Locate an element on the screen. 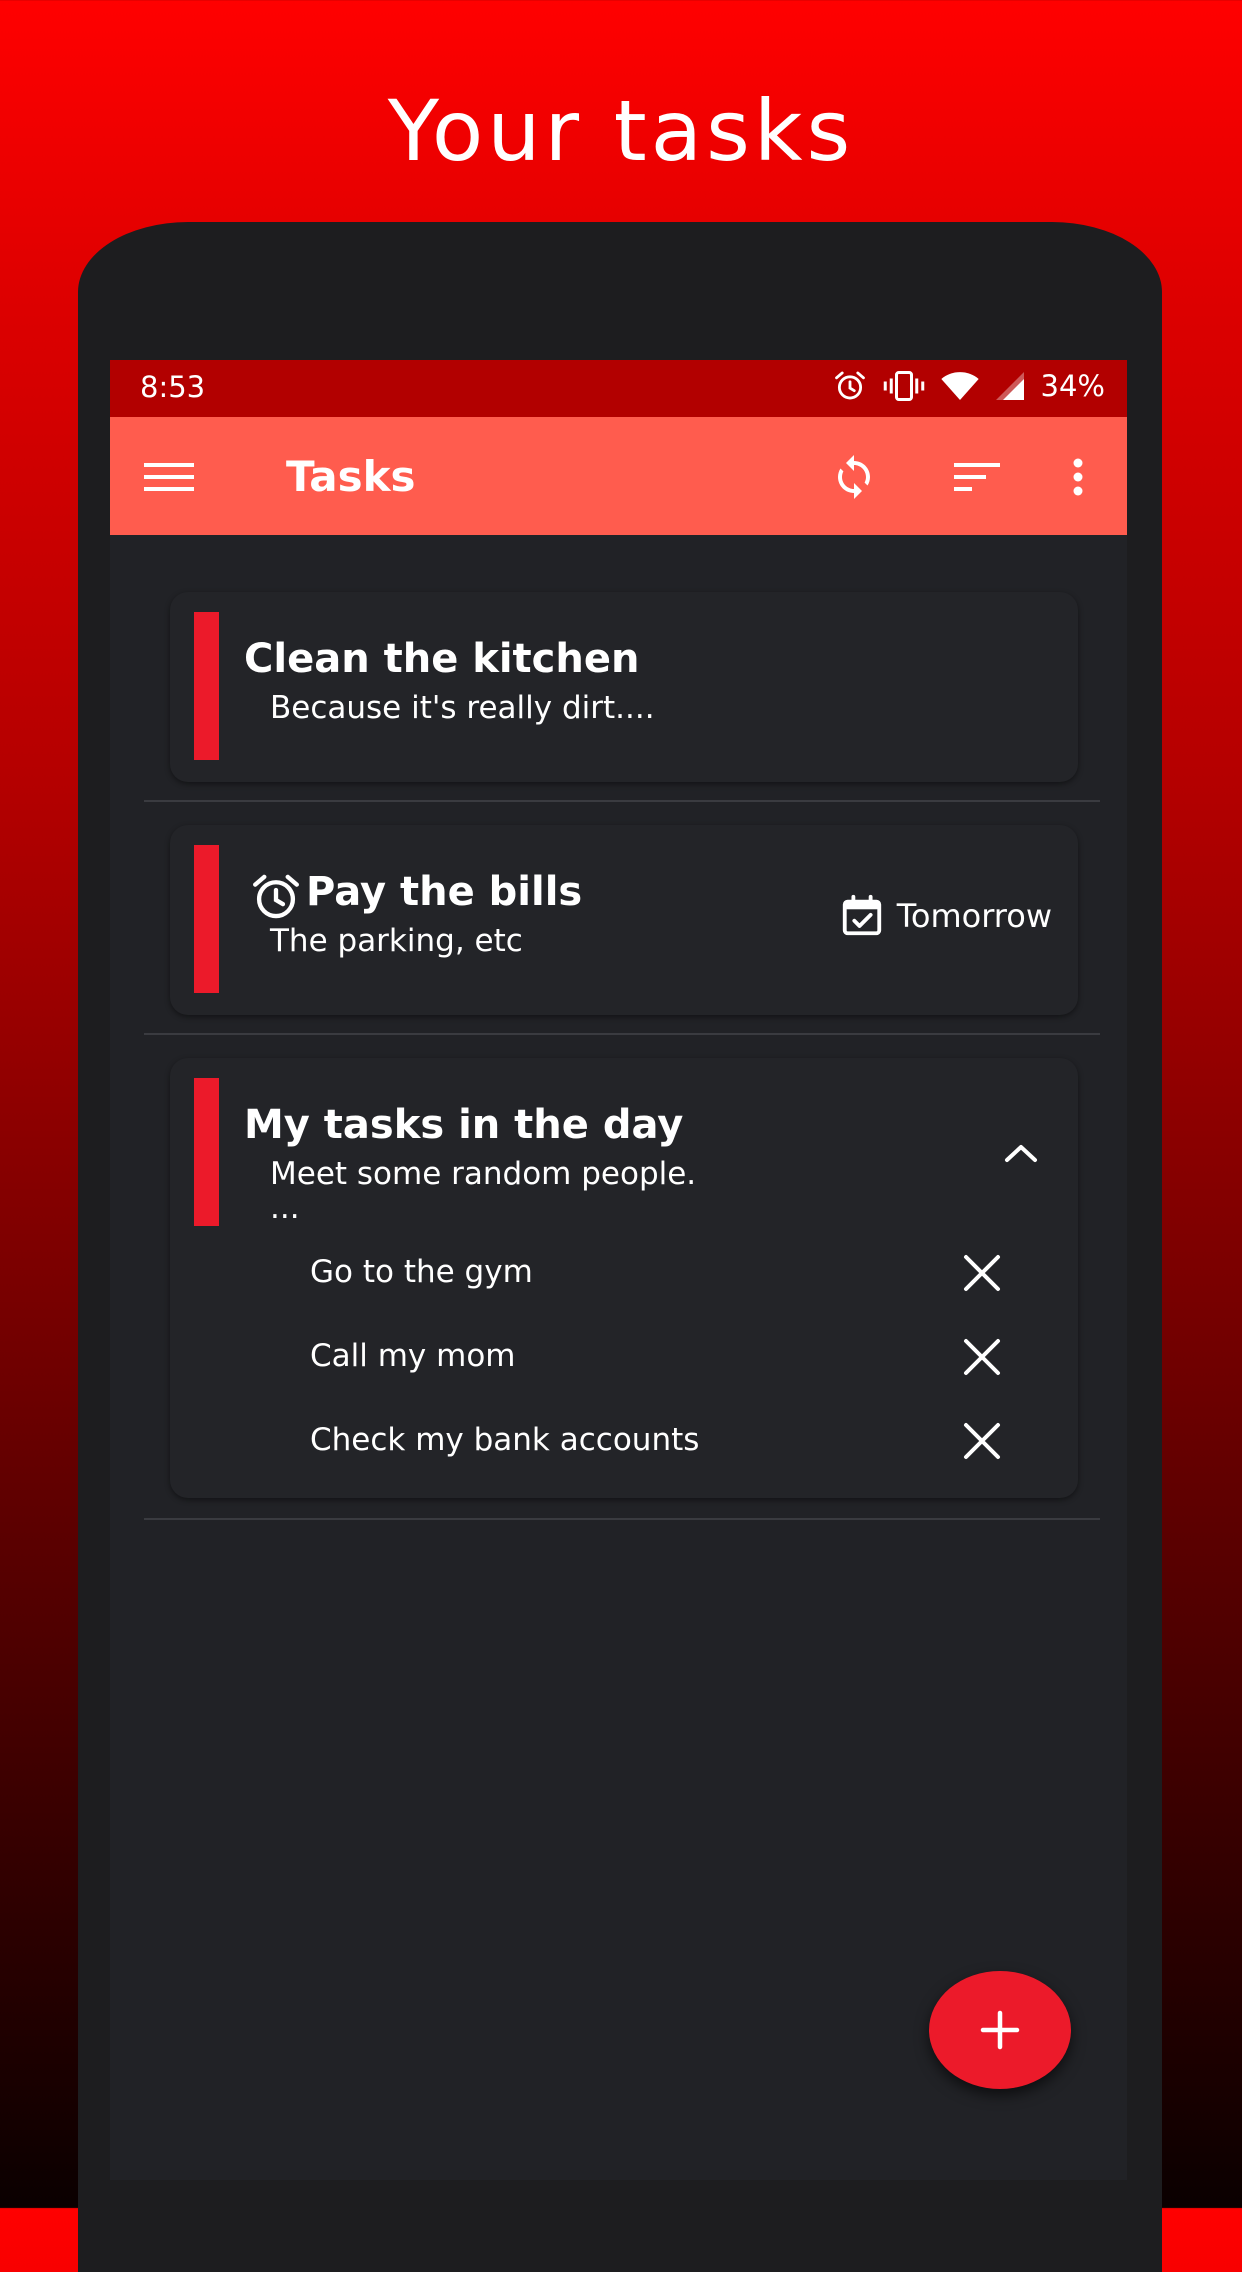 This screenshot has height=2272, width=1242. vibrate-icon is located at coordinates (903, 386).